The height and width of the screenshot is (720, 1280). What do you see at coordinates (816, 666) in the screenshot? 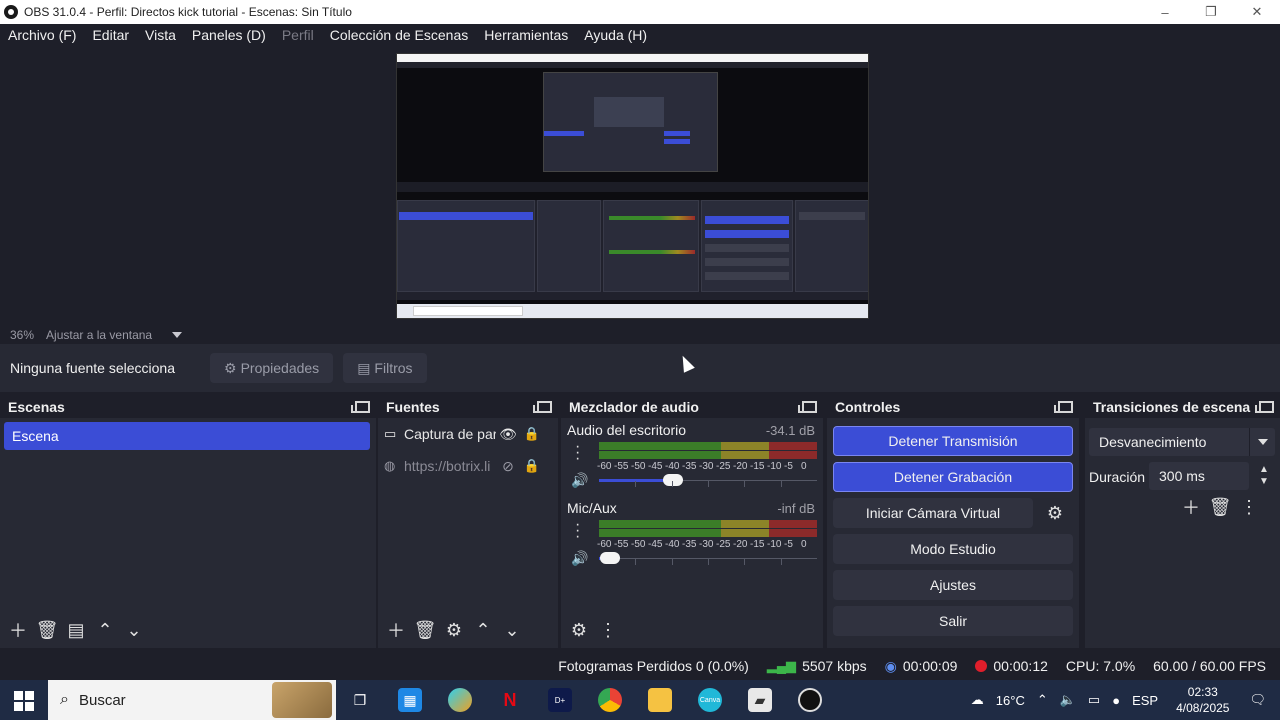
I see `bitrate-status: ▂▄▆ 5507 kbps` at bounding box center [816, 666].